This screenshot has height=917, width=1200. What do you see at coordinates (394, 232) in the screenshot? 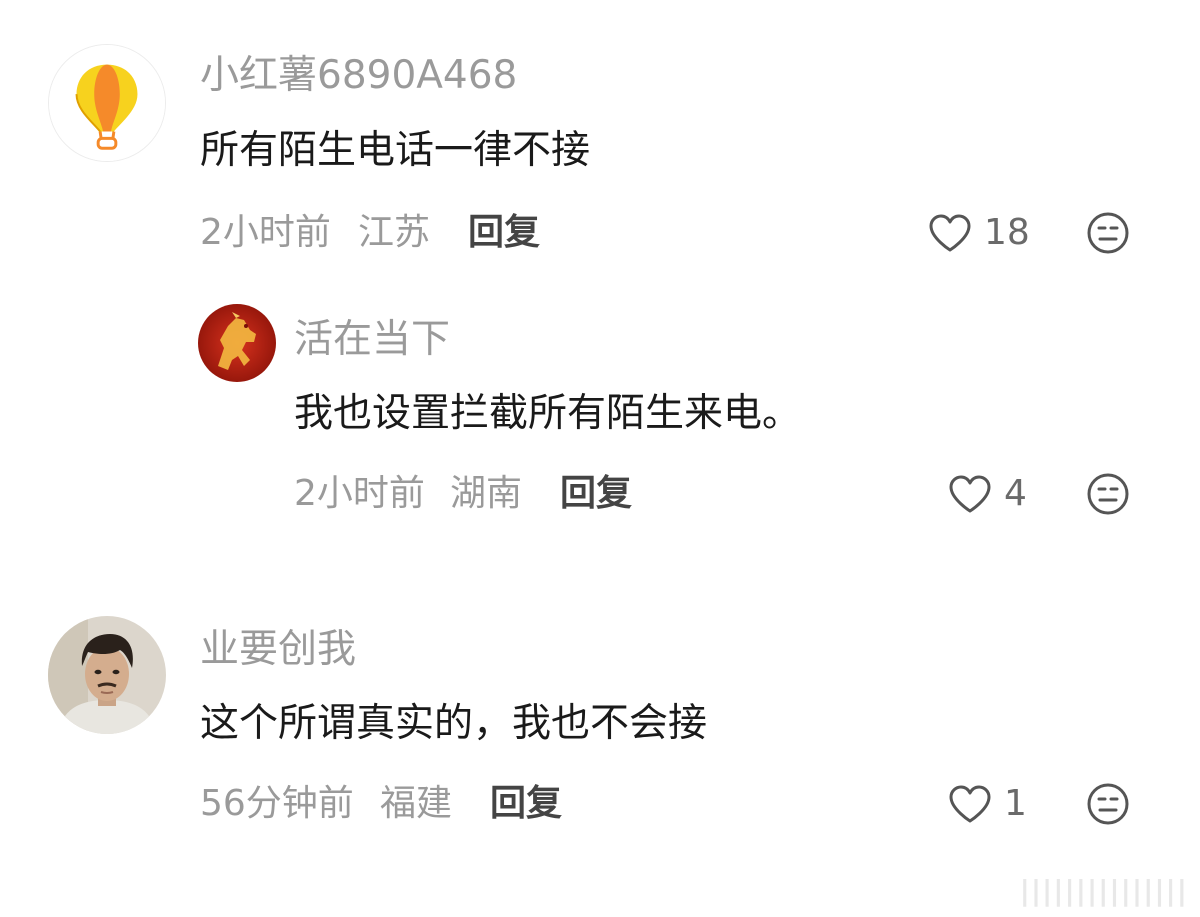
I see `comment-location: 江苏` at bounding box center [394, 232].